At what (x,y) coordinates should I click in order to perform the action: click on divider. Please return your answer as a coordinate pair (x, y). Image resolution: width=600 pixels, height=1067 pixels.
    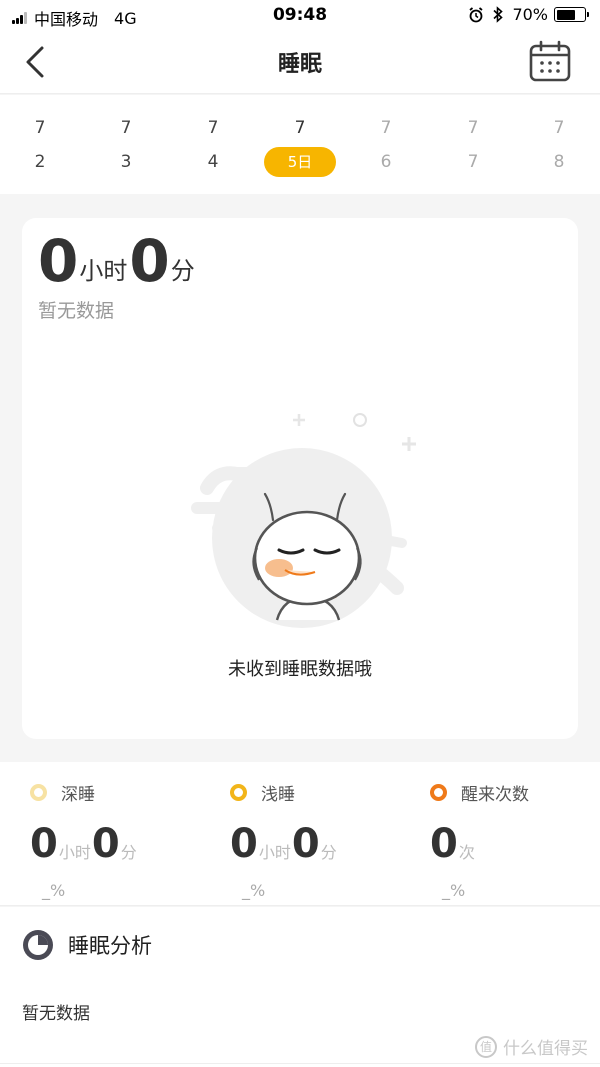
    Looking at the image, I should click on (300, 1063).